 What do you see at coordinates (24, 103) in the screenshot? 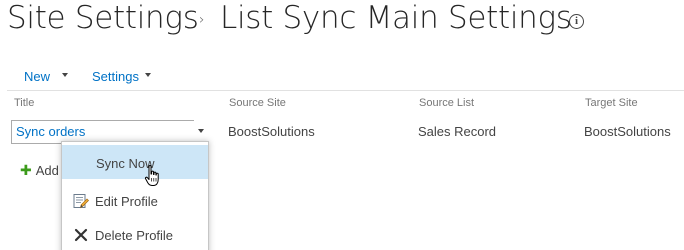
I see `column-header-title: Title` at bounding box center [24, 103].